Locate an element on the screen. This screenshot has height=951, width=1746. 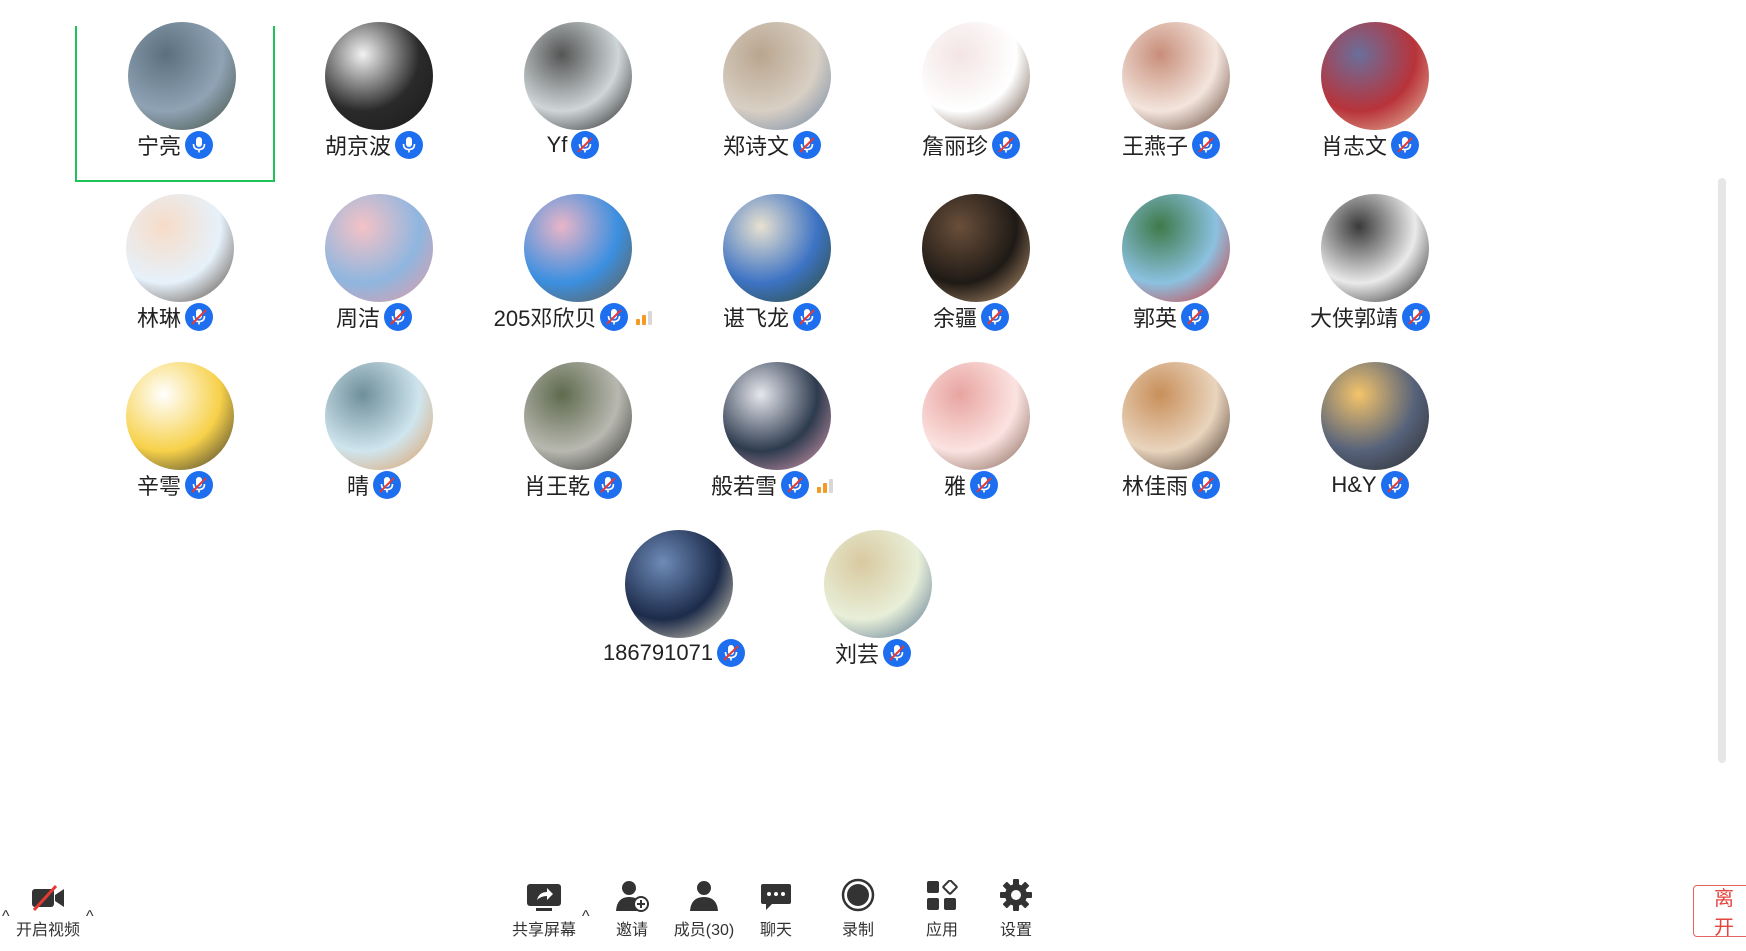
participant-tile: 晴 is located at coordinates (374, 442).